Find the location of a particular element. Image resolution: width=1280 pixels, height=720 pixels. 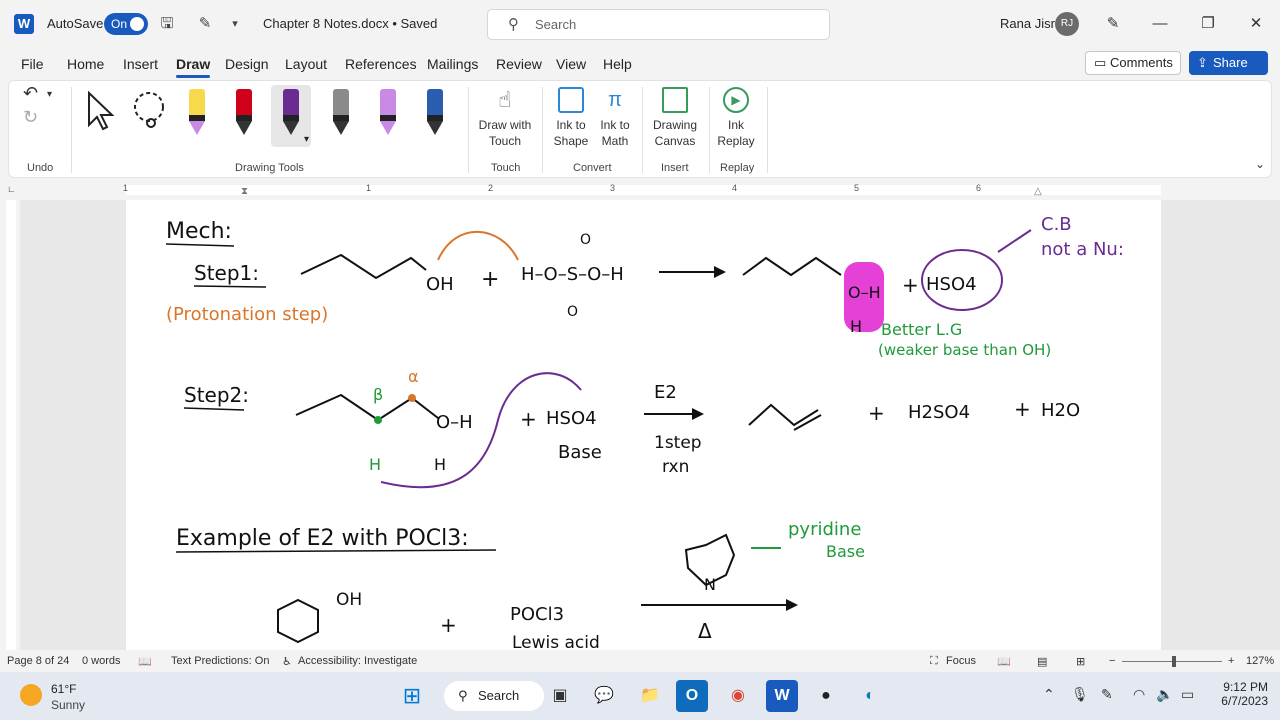

file-explorer-icon: 📁 is located at coordinates (650, 696).